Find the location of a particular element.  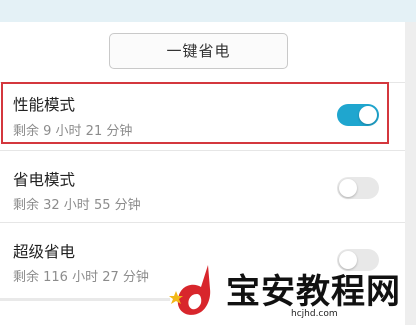

power-saving-mode-toggle is located at coordinates (358, 188).